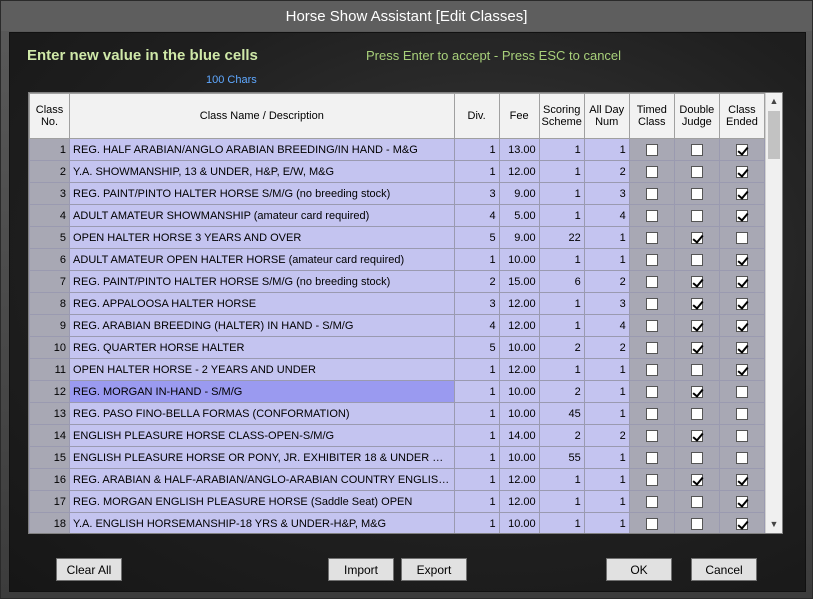 The width and height of the screenshot is (813, 599). What do you see at coordinates (561, 413) in the screenshot?
I see `scoring-cell: 45` at bounding box center [561, 413].